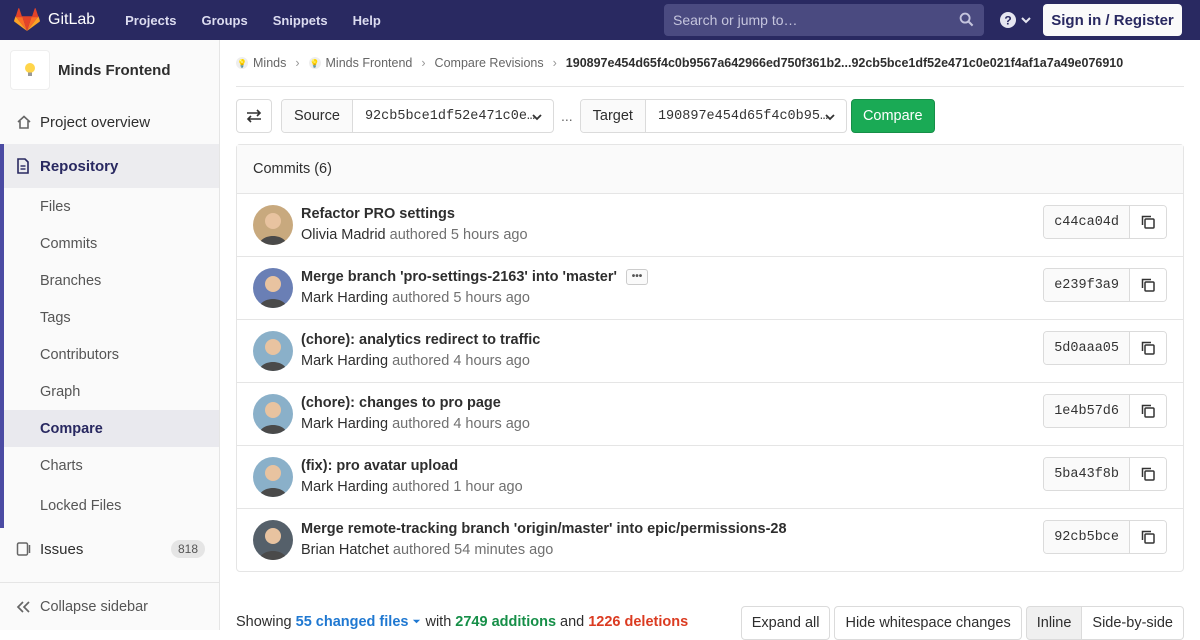 The image size is (1200, 640). What do you see at coordinates (1087, 348) in the screenshot?
I see `commit-sha-button: 5d0aaa05` at bounding box center [1087, 348].